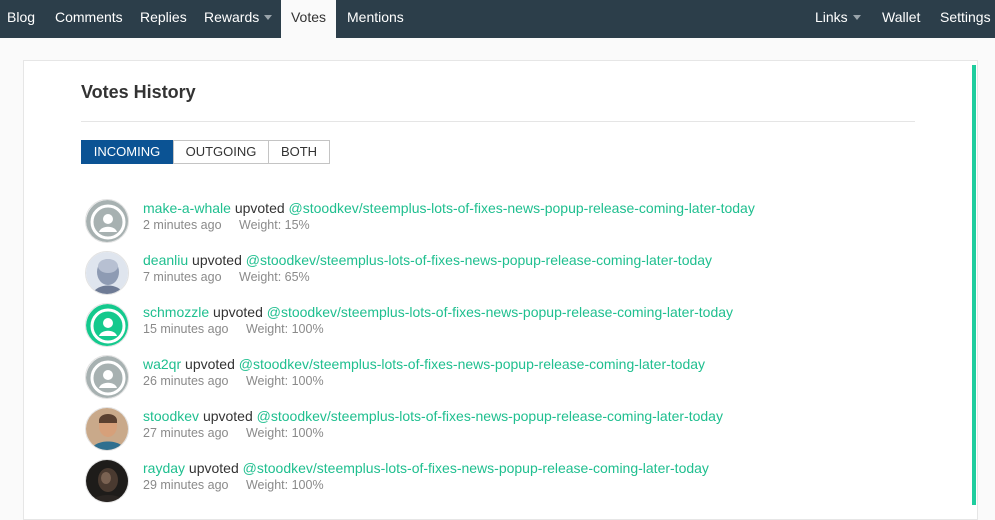  What do you see at coordinates (176, 312) in the screenshot?
I see `voter-link: schmozzle` at bounding box center [176, 312].